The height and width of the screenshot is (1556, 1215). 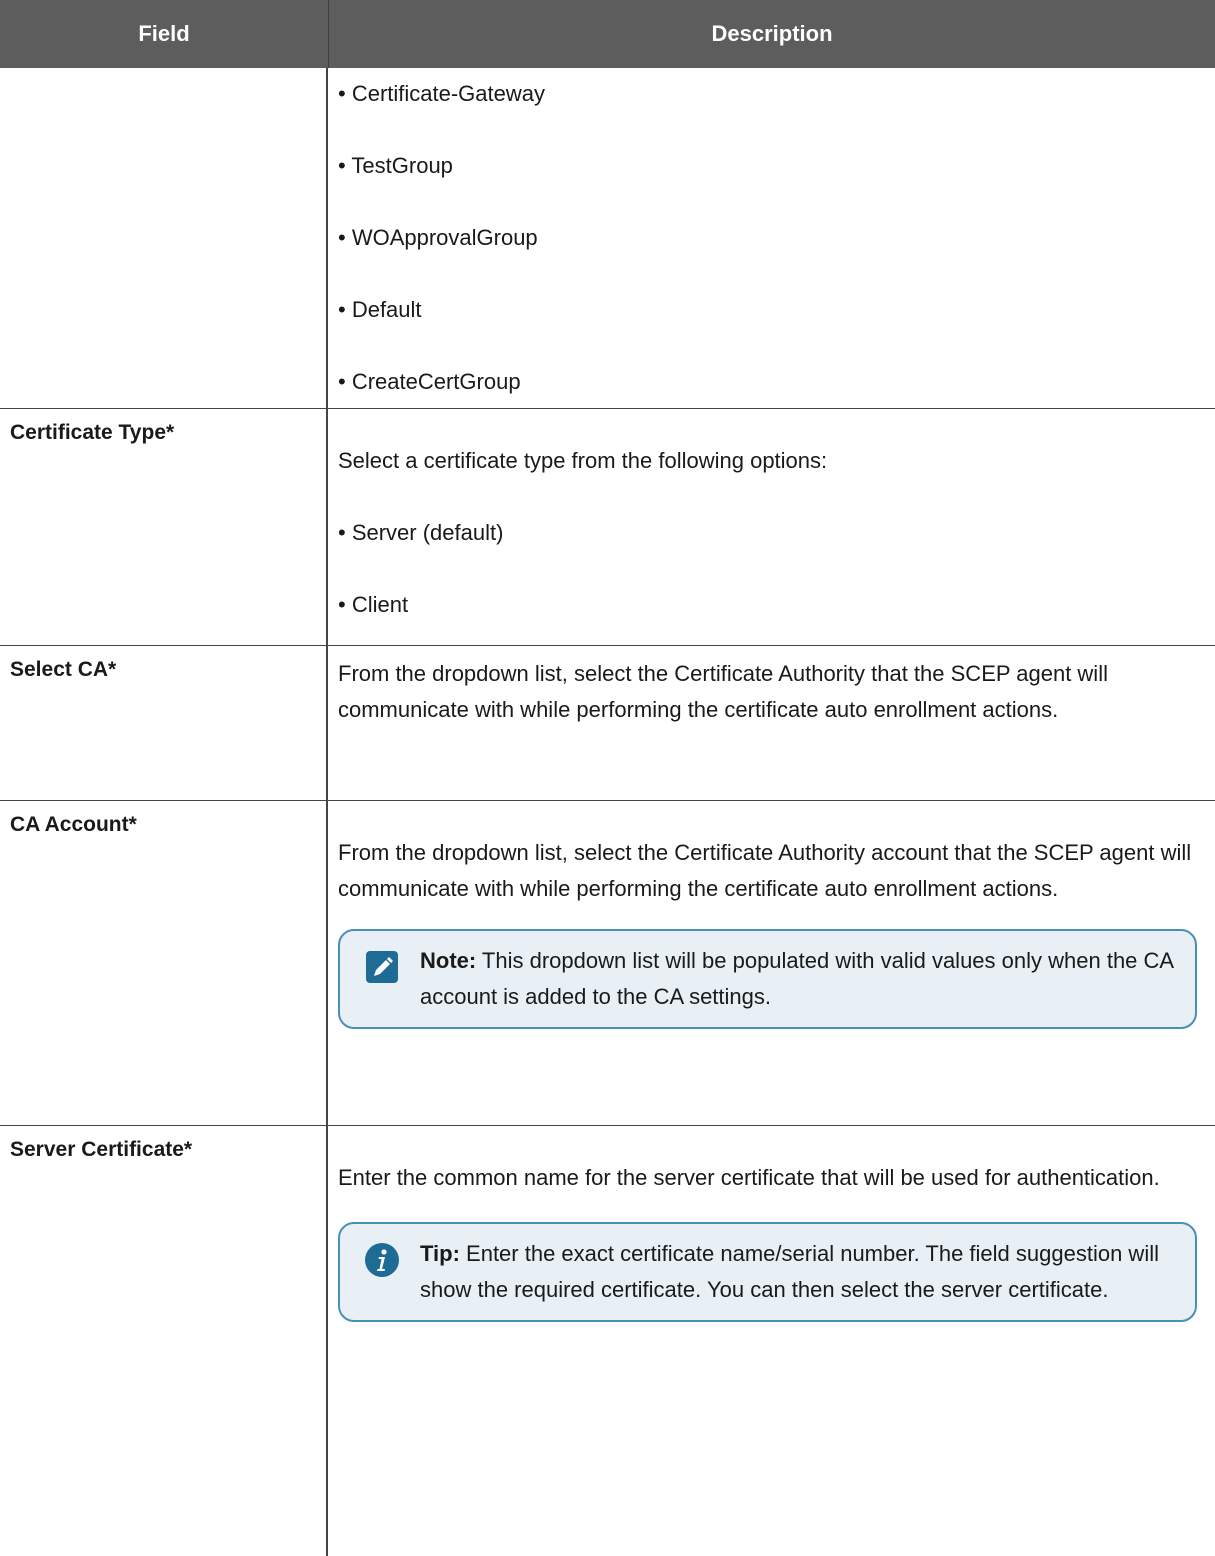 What do you see at coordinates (440, 1253) in the screenshot?
I see `tip-label: Tip:` at bounding box center [440, 1253].